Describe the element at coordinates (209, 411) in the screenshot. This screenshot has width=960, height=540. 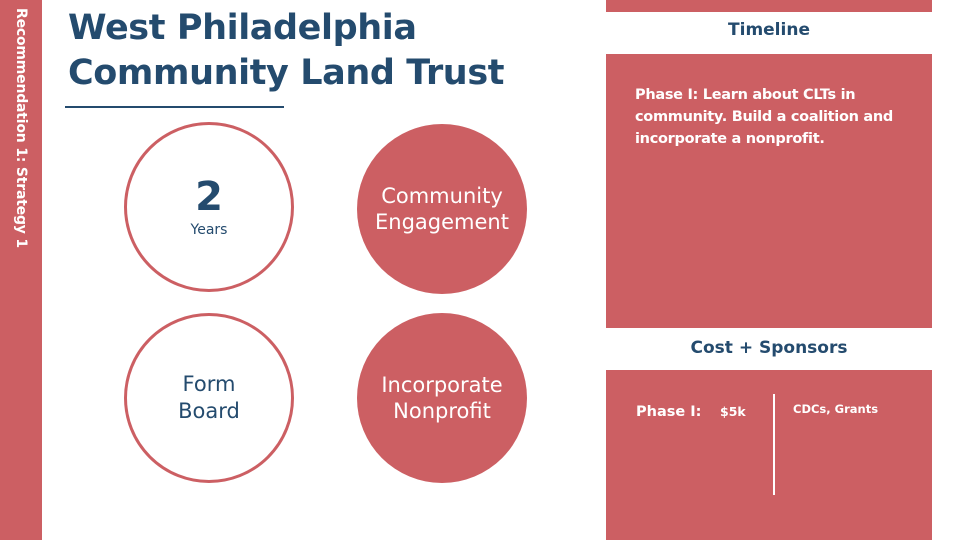
I see `board-label-line-2: Board` at that location.